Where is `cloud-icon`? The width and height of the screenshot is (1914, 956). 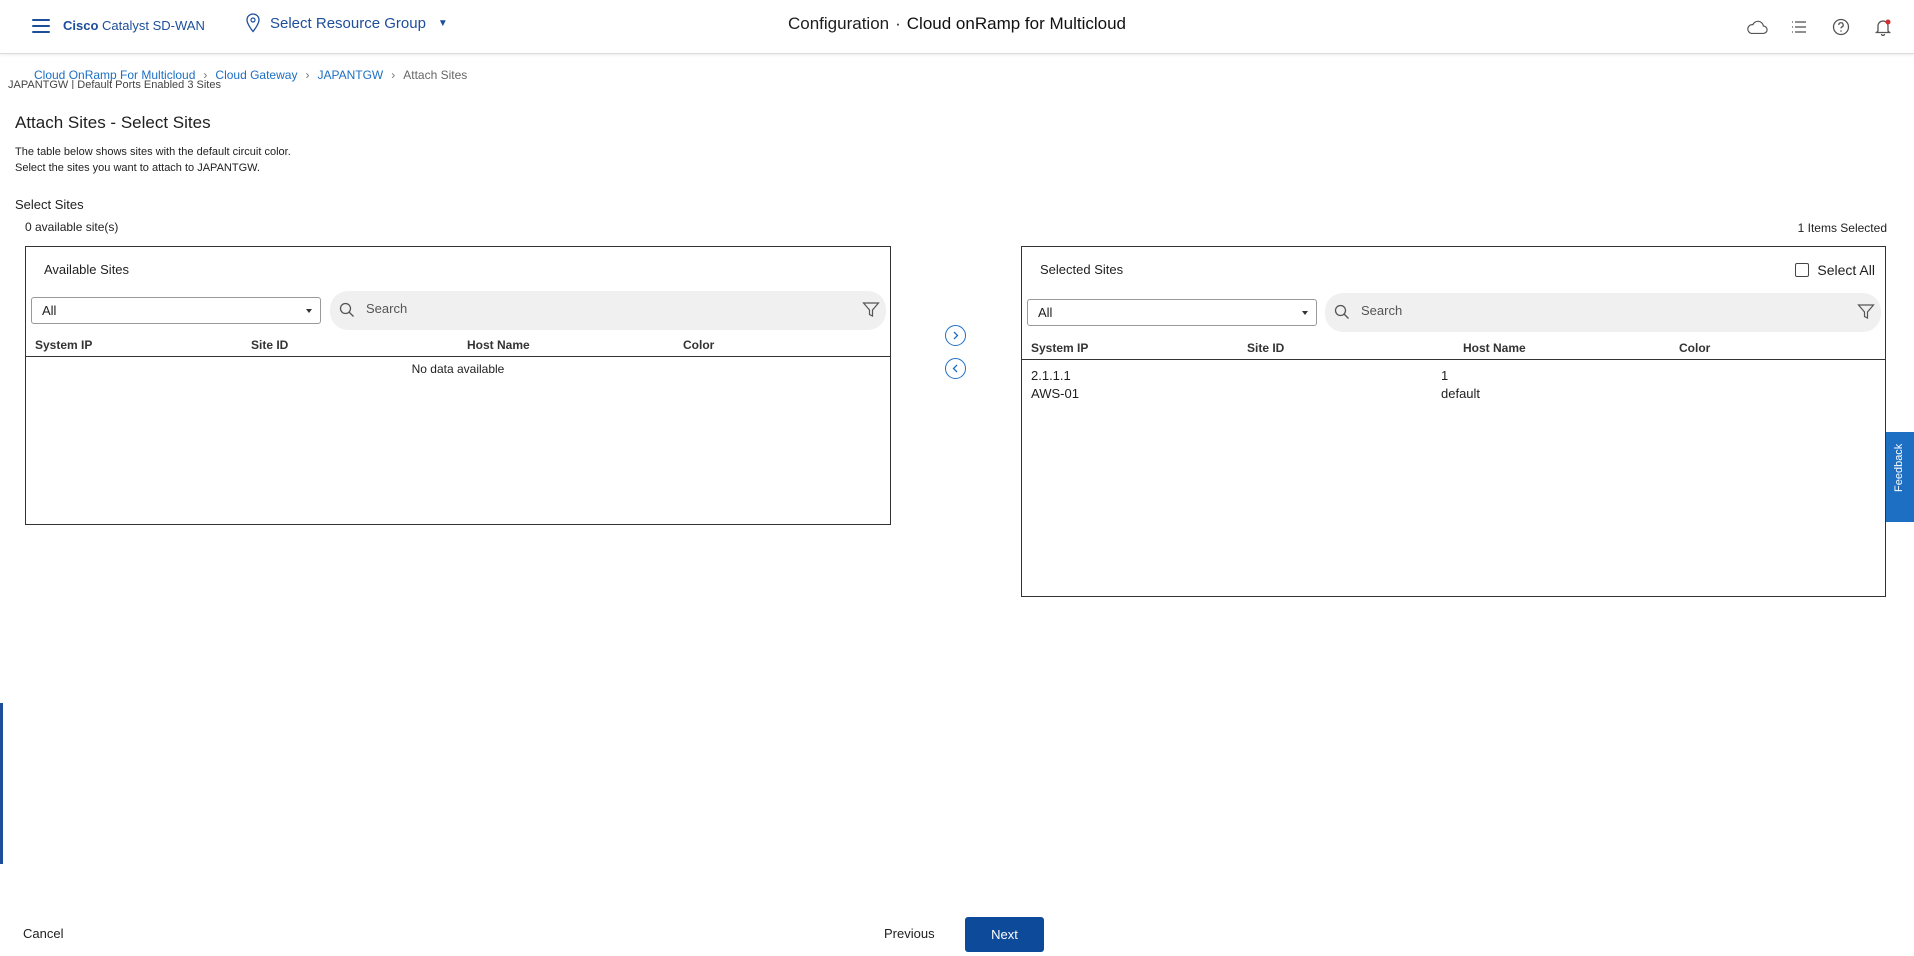
cloud-icon is located at coordinates (1757, 27).